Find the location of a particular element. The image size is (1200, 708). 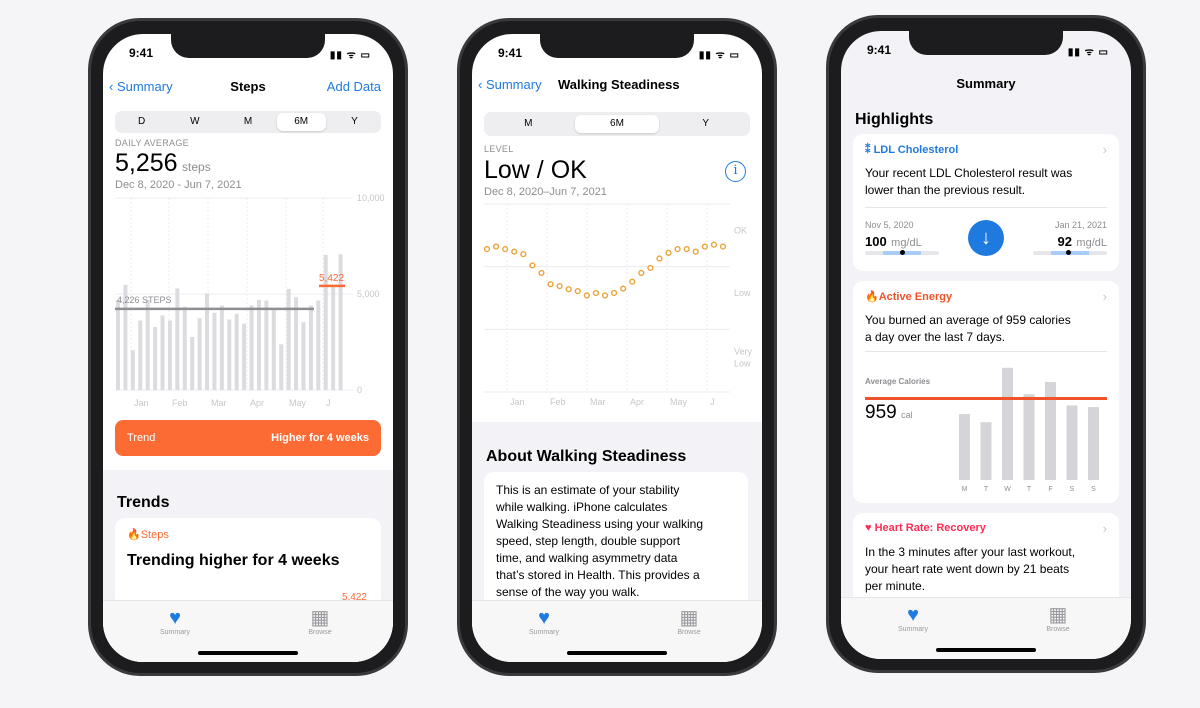

day-label: W is located at coordinates (1007, 489).